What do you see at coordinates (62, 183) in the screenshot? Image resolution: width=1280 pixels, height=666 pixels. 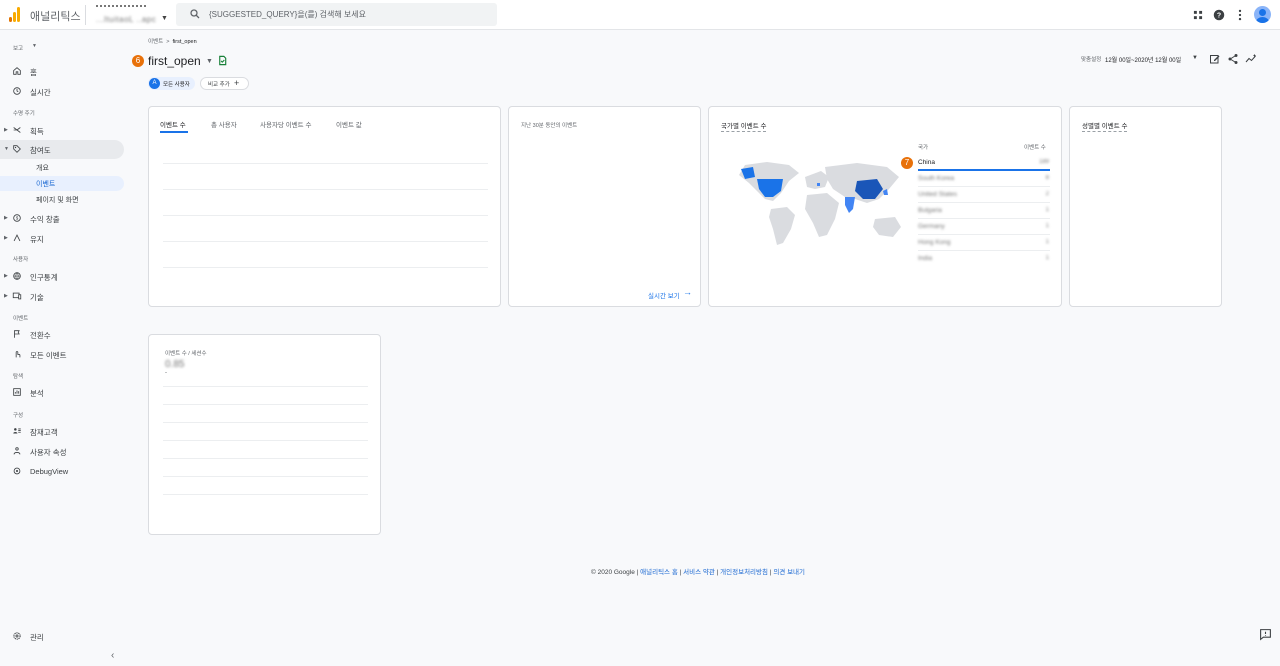 I see `sidebar-item-events: 이벤트` at bounding box center [62, 183].